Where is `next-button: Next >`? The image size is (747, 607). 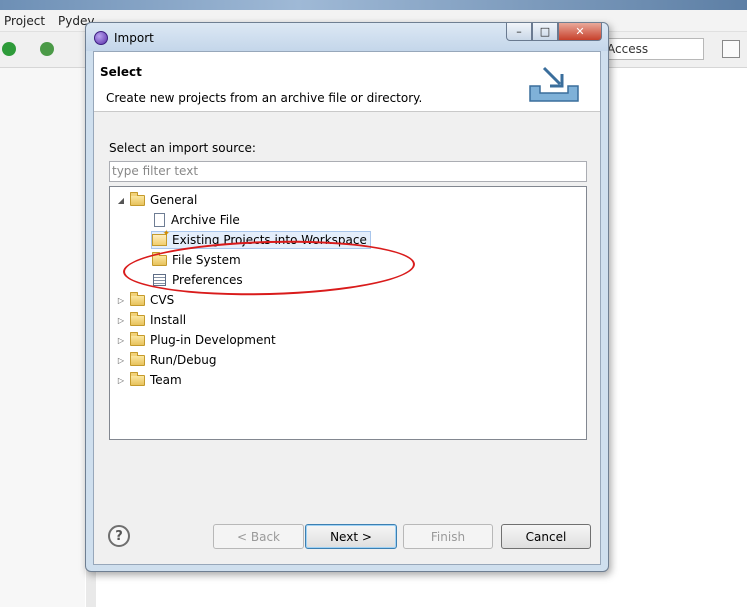 next-button: Next > is located at coordinates (351, 536).